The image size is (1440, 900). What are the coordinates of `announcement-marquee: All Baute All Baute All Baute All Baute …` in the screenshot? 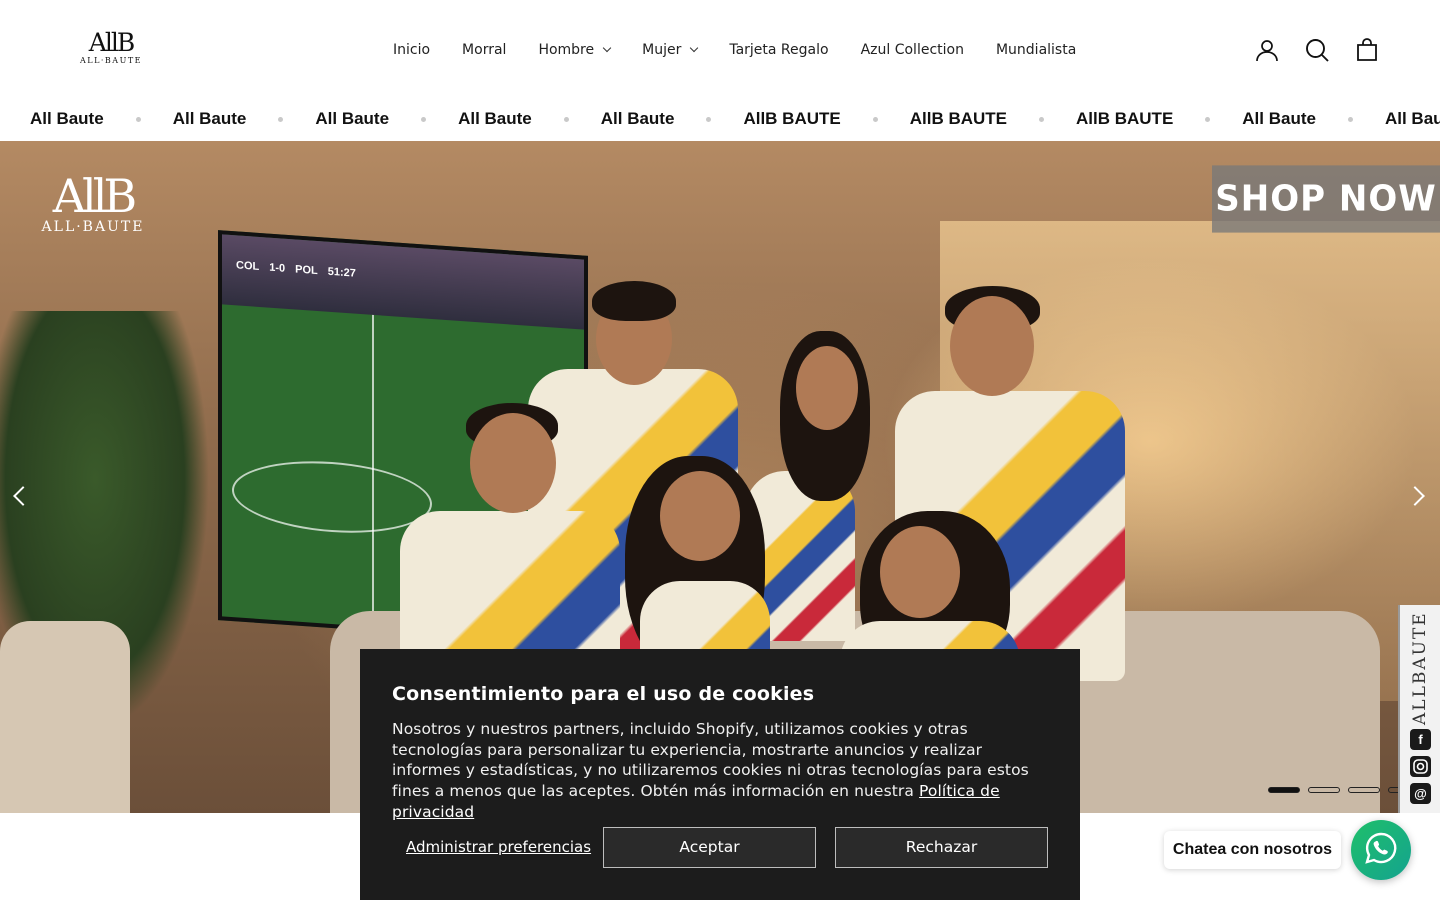 It's located at (720, 120).